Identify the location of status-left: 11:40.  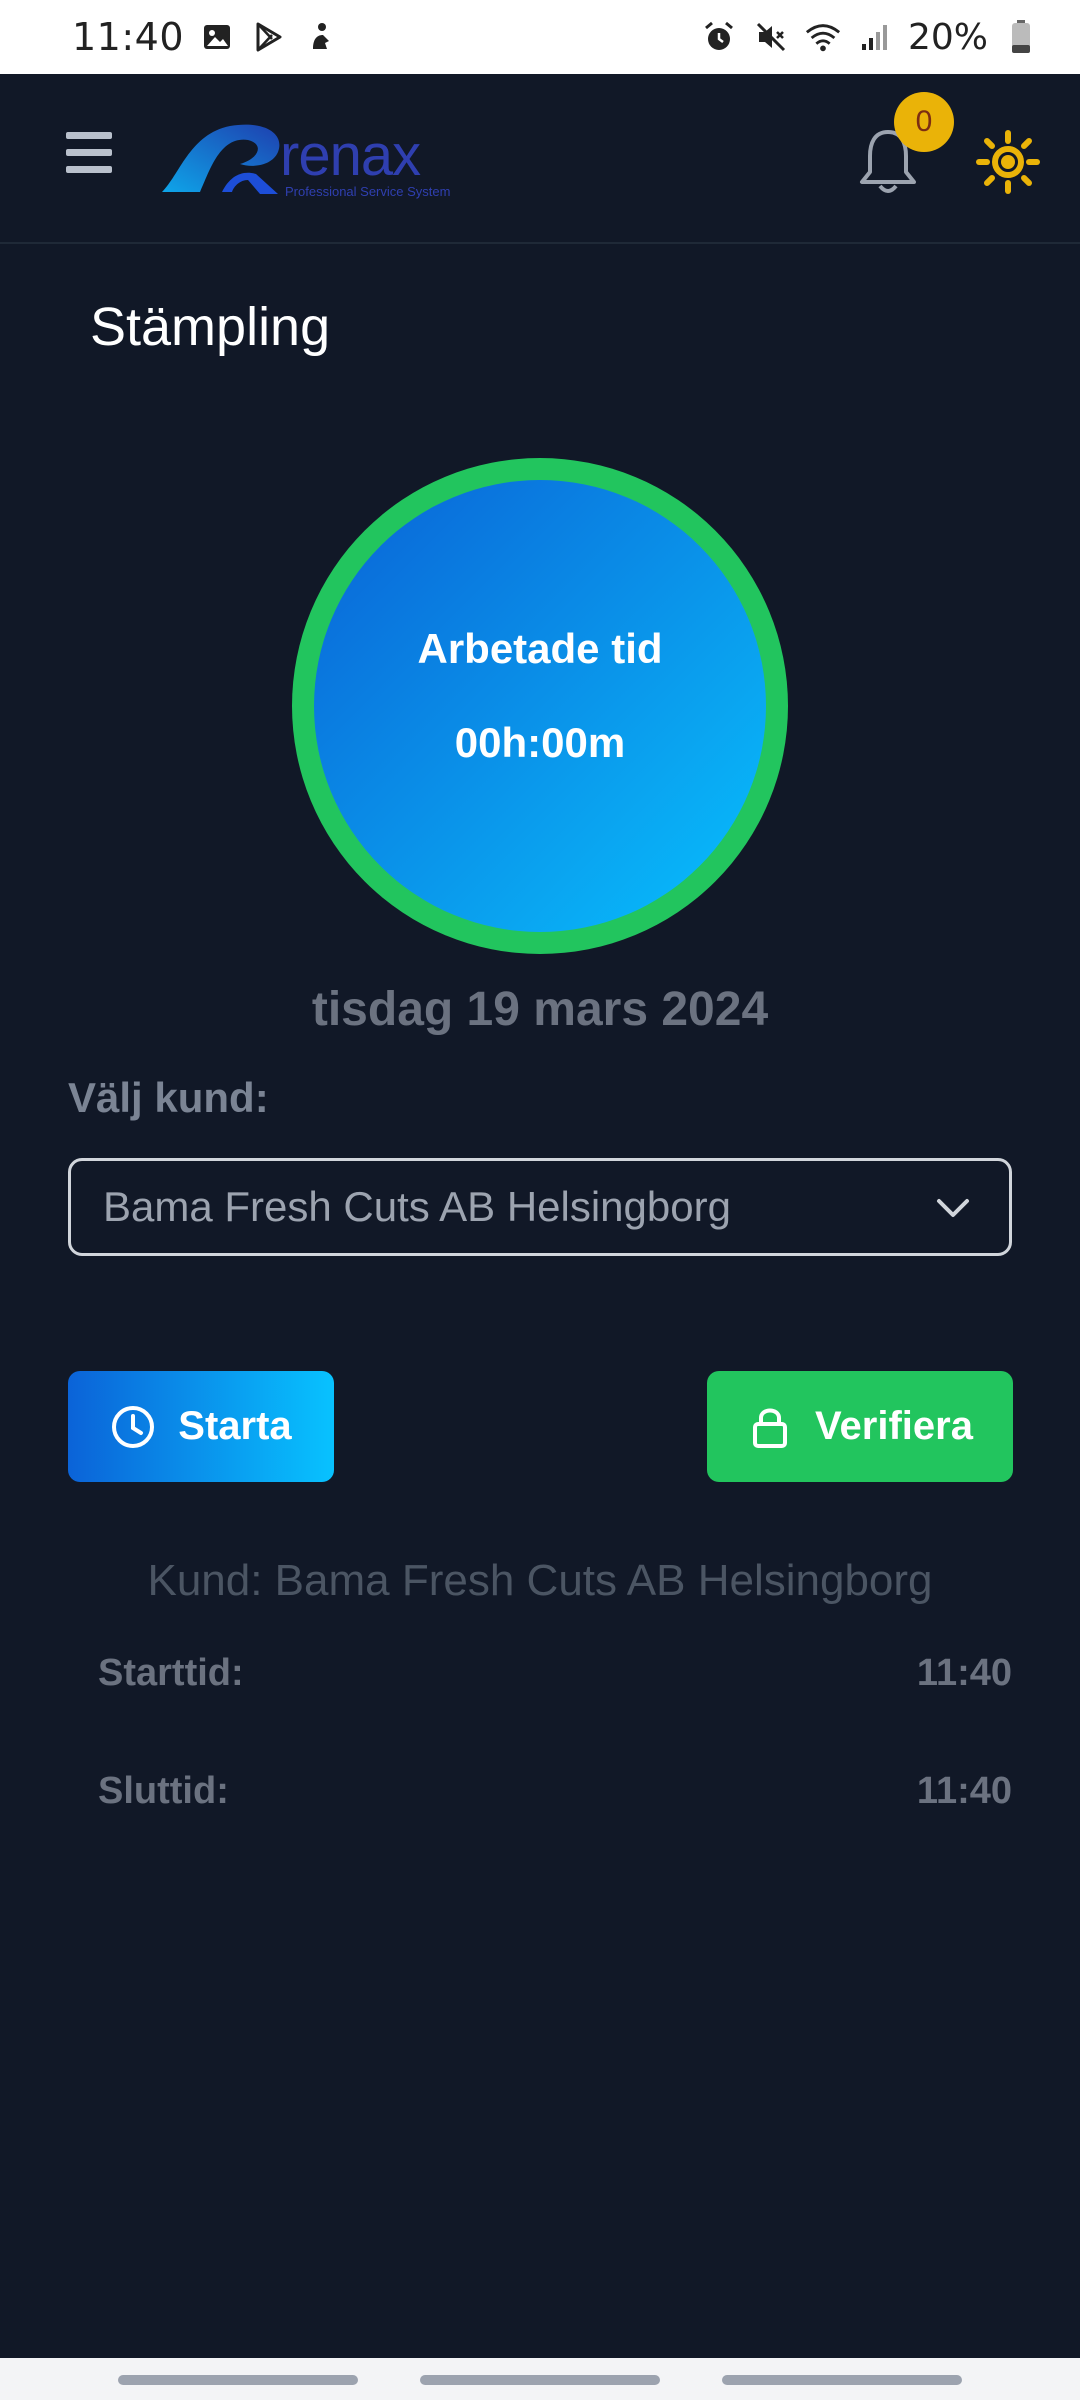
(206, 37).